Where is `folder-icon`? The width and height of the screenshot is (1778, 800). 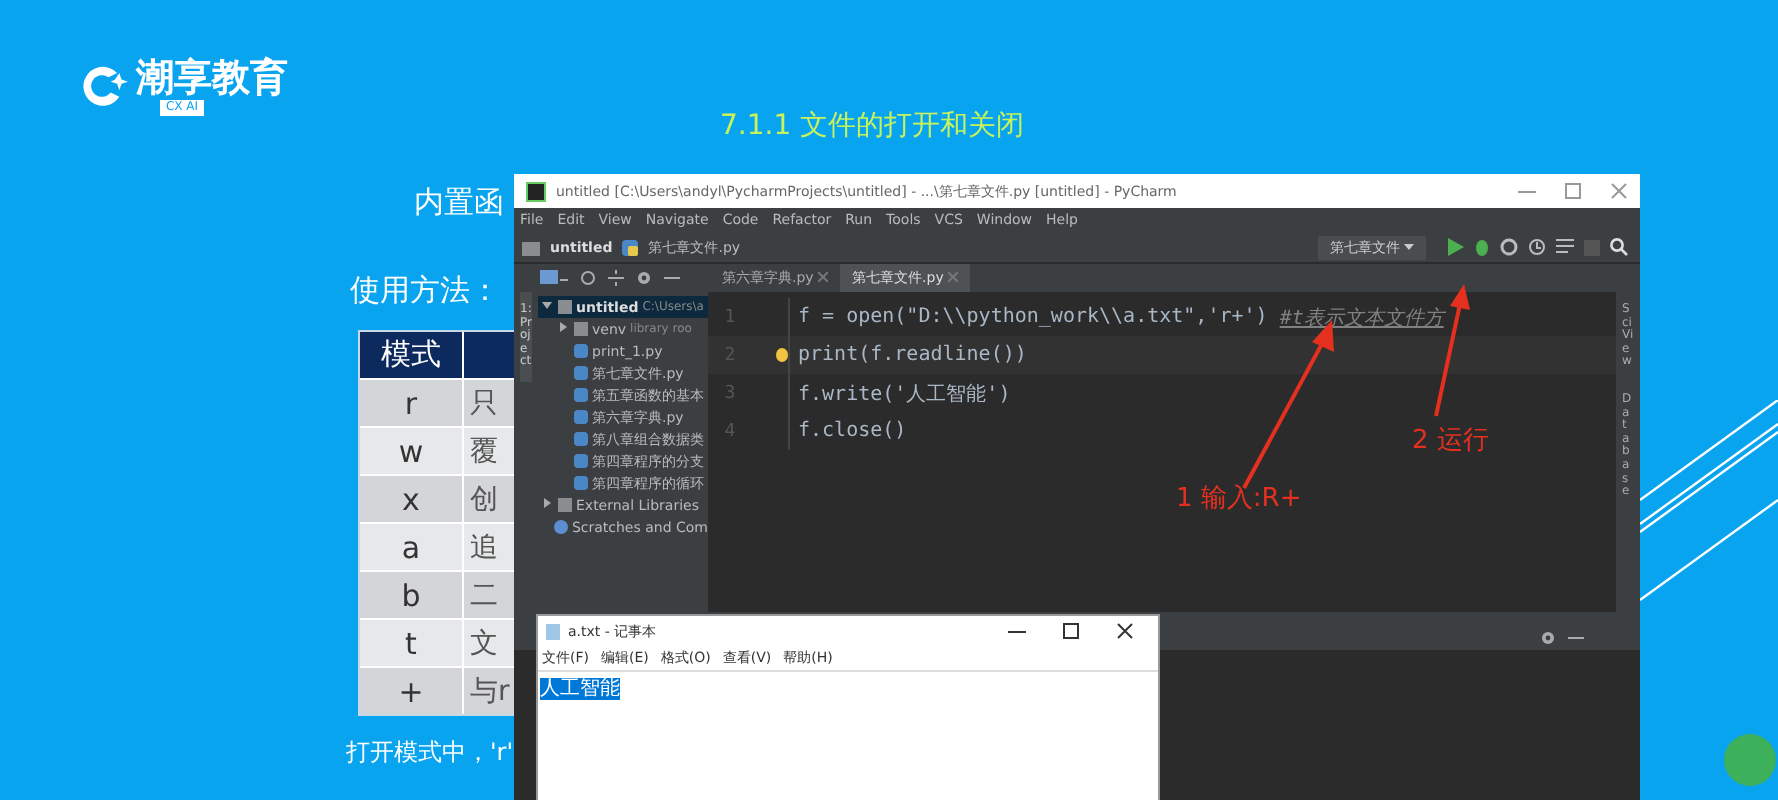
folder-icon is located at coordinates (531, 247).